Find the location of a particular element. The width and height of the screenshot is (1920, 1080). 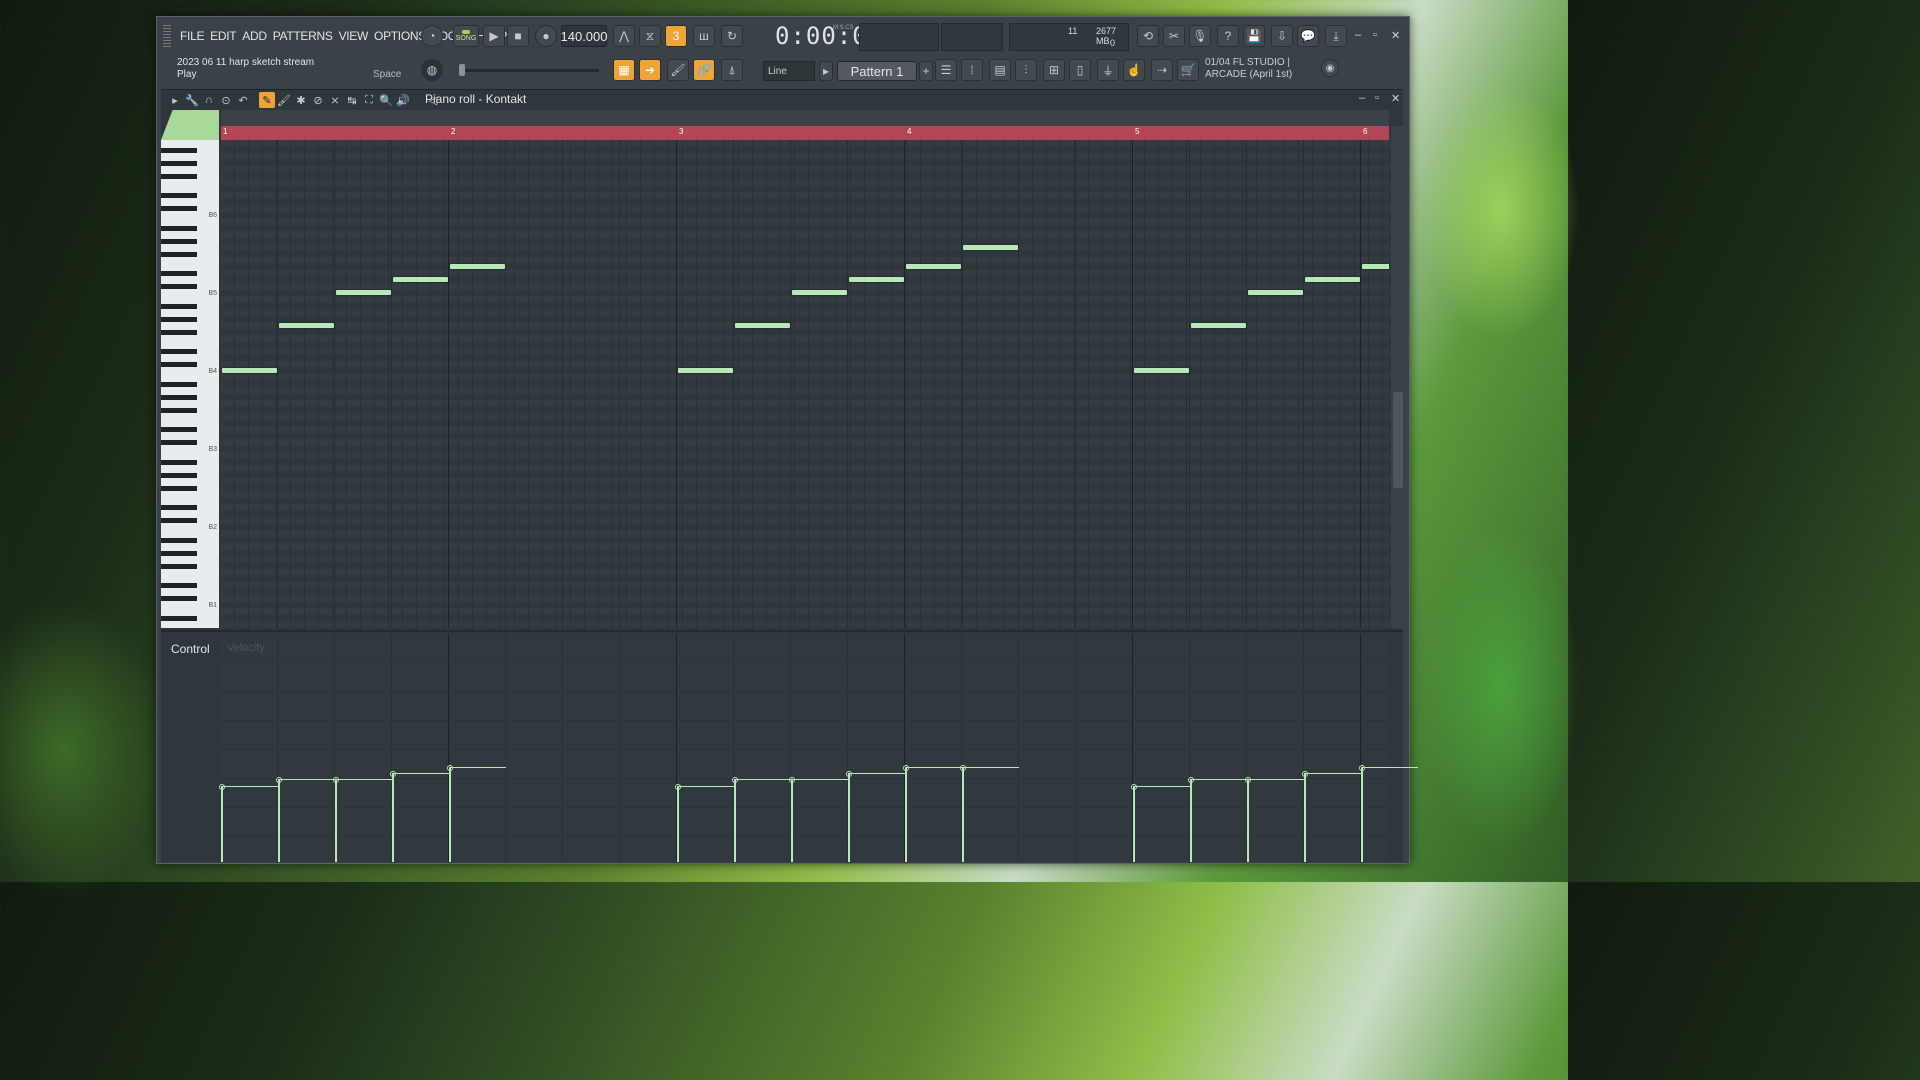

play-button: ▶ is located at coordinates (494, 36).